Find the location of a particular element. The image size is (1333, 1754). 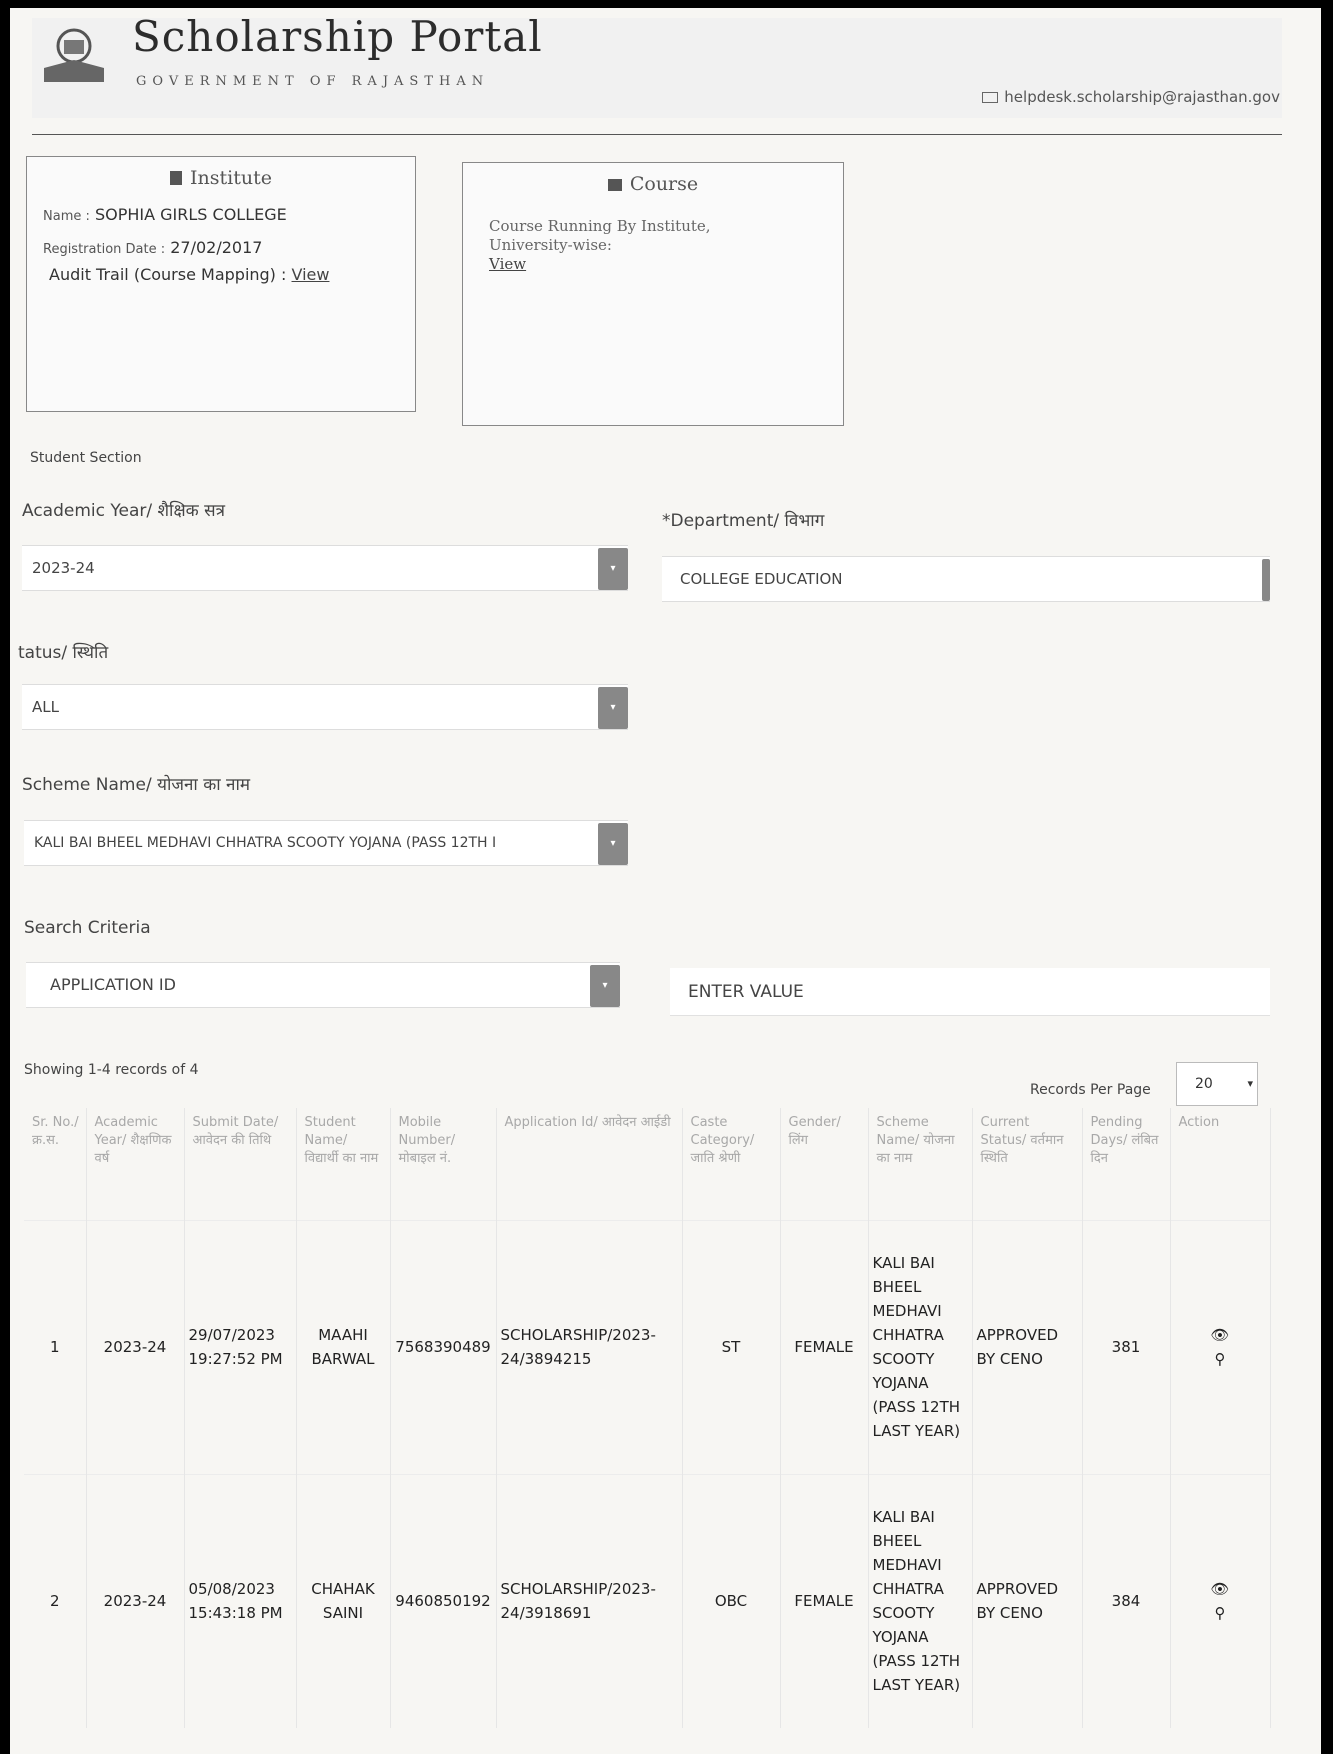

search-criteria-dropdown-arrow: ▾ is located at coordinates (605, 986).